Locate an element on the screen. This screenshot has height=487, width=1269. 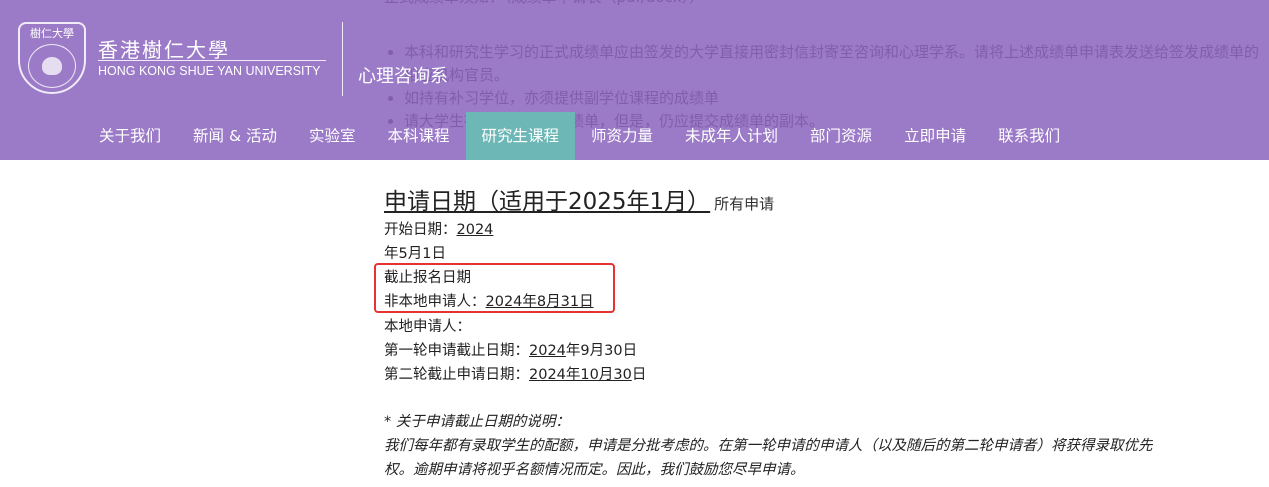
start-date-rest: 年5月1日 is located at coordinates (415, 254).